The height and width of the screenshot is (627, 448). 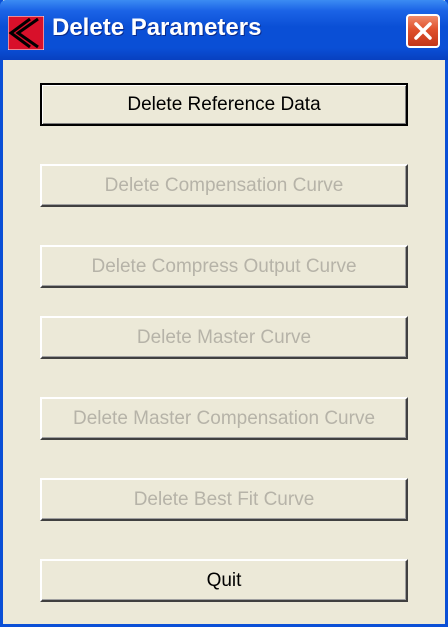 I want to click on delete-master-compensation-curve-button: Delete Master Compensation Curve, so click(x=224, y=418).